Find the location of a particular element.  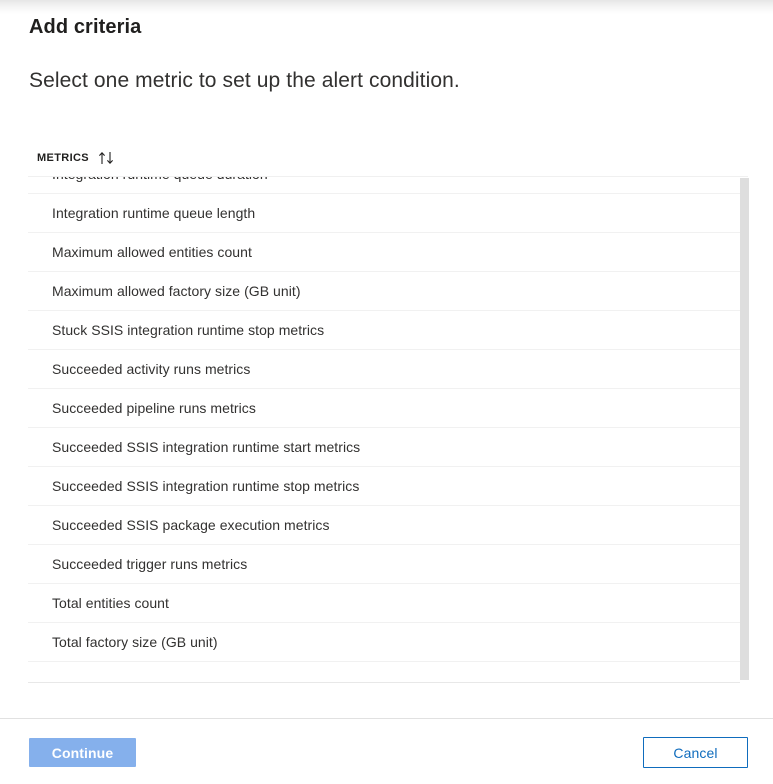

metric-list-item: Integration runtime queue duration is located at coordinates (388, 185).